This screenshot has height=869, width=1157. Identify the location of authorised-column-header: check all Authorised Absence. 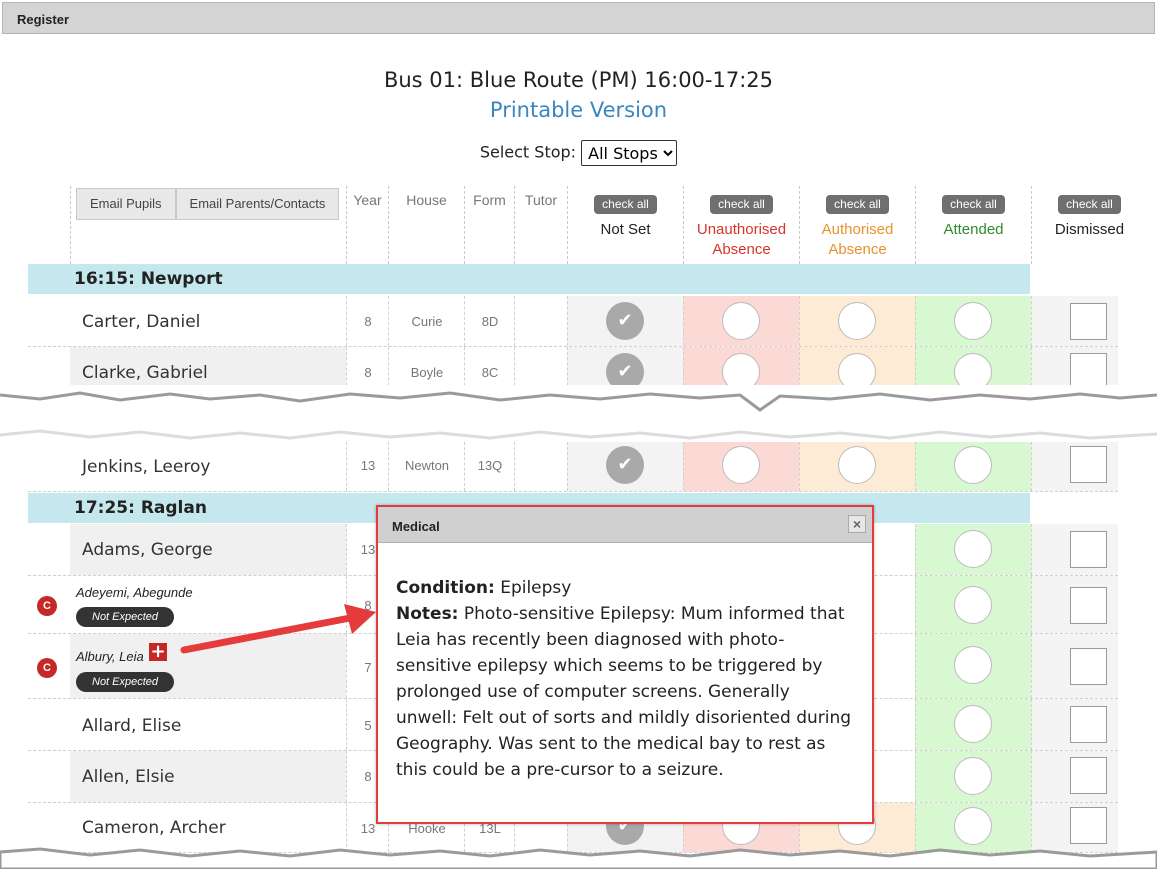
(857, 225).